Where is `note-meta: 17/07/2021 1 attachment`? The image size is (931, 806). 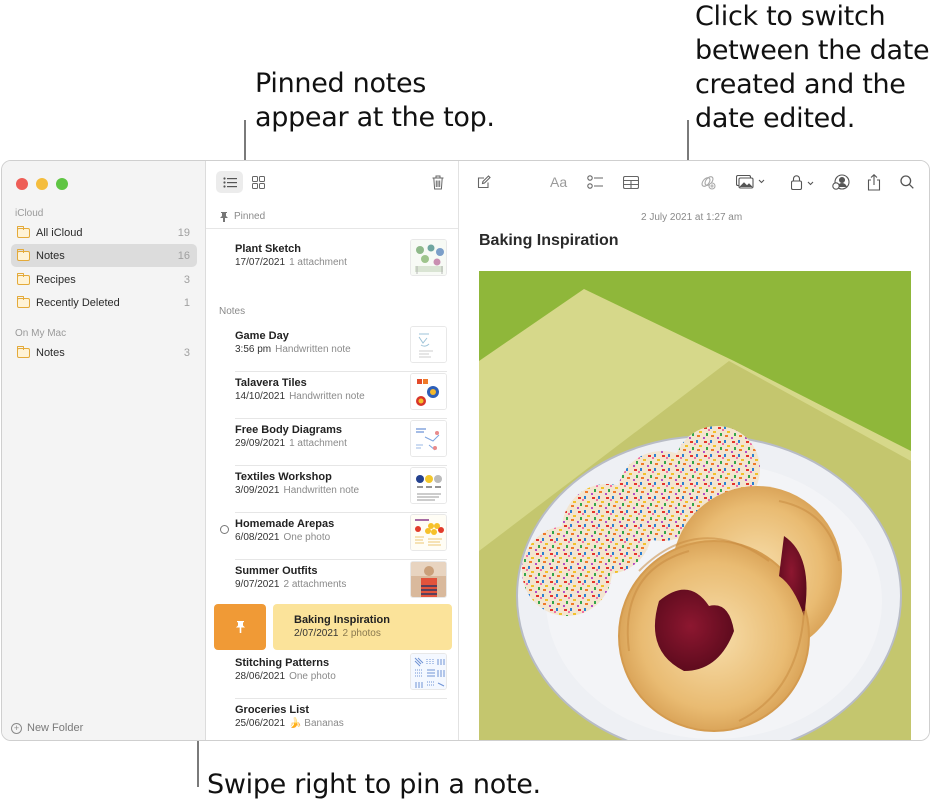 note-meta: 17/07/2021 1 attachment is located at coordinates (291, 262).